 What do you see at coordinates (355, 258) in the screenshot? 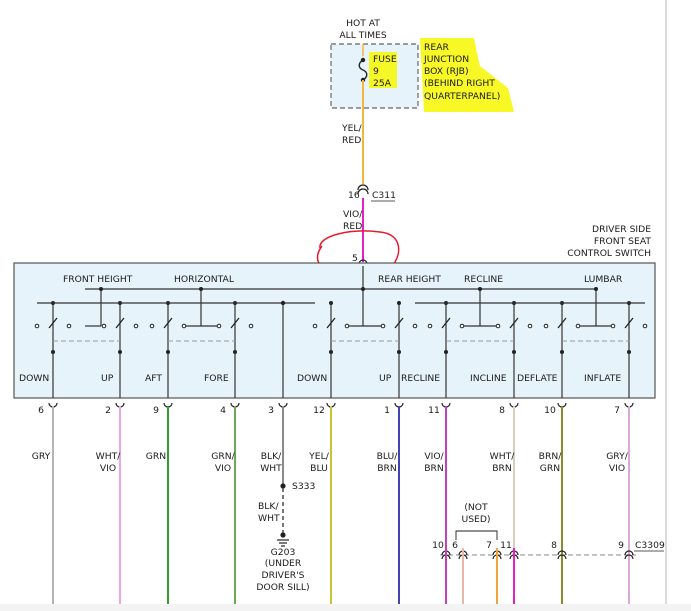
I see `switch-pin-5: 5` at bounding box center [355, 258].